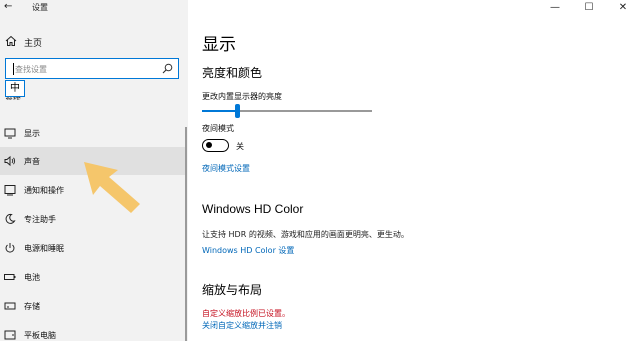 This screenshot has height=341, width=640. I want to click on night-light-state: 关, so click(240, 146).